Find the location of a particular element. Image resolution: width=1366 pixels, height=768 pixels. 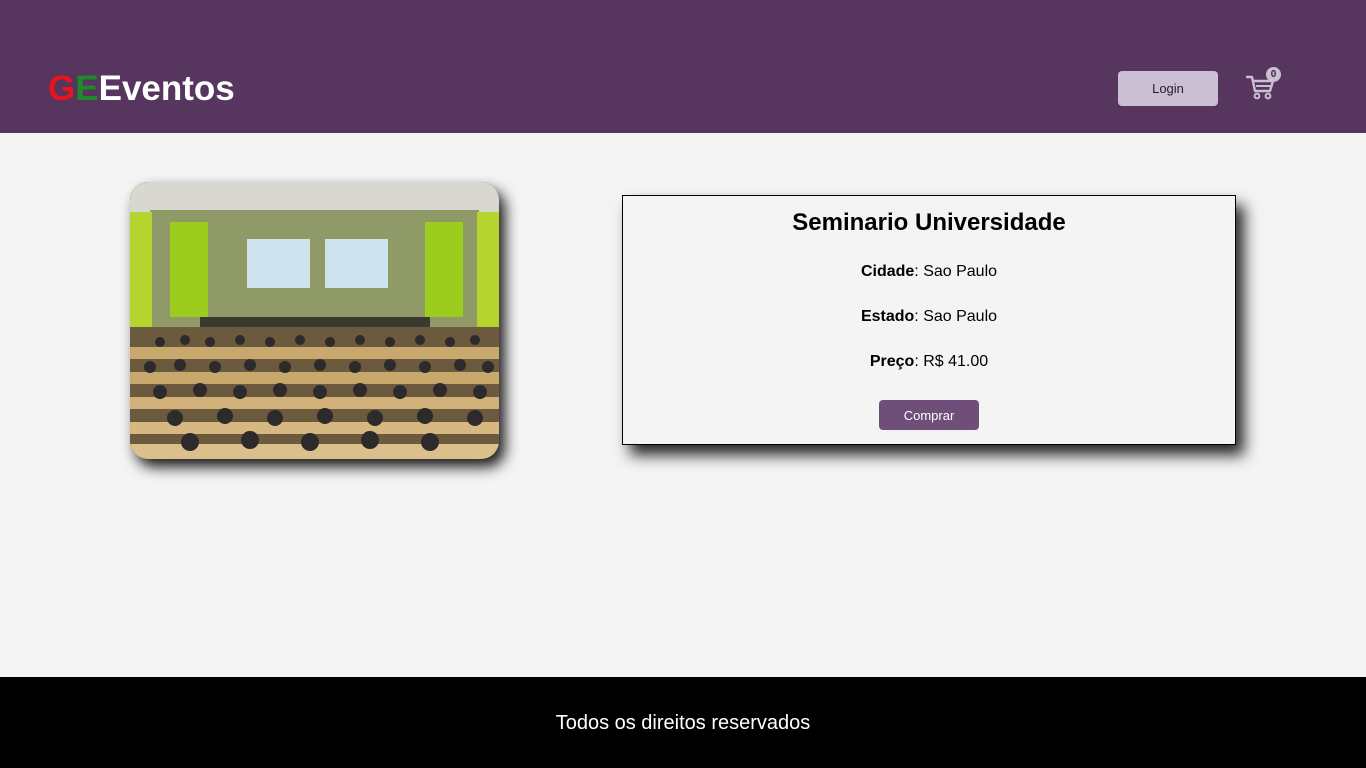

event-price: Preço: R$ 41.00 is located at coordinates (929, 362).